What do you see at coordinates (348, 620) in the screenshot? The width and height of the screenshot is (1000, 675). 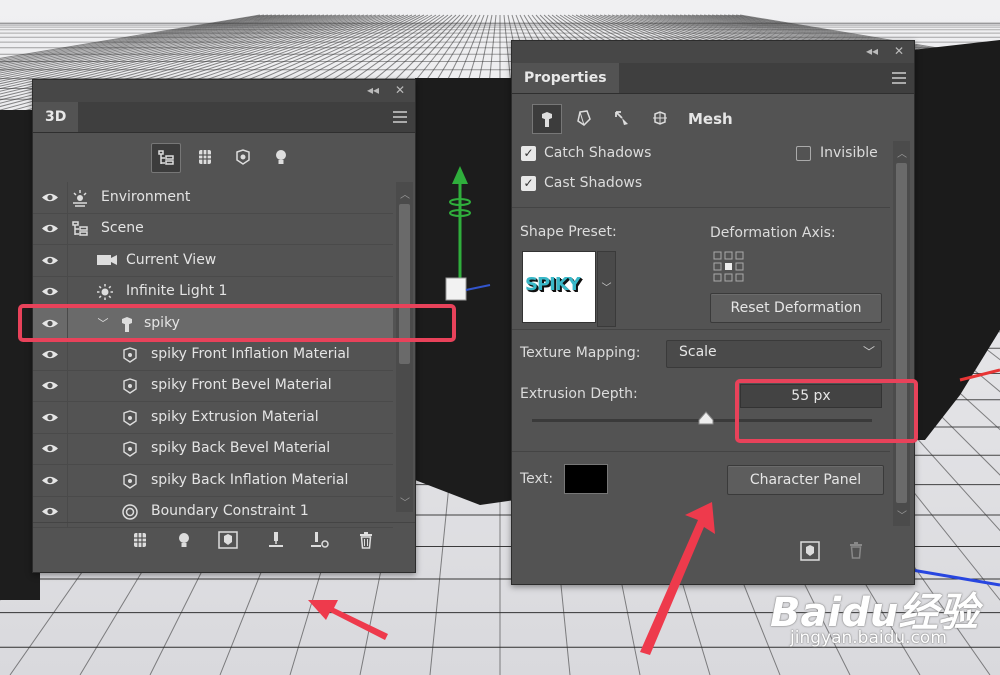 I see `arrow-to-3d-panel` at bounding box center [348, 620].